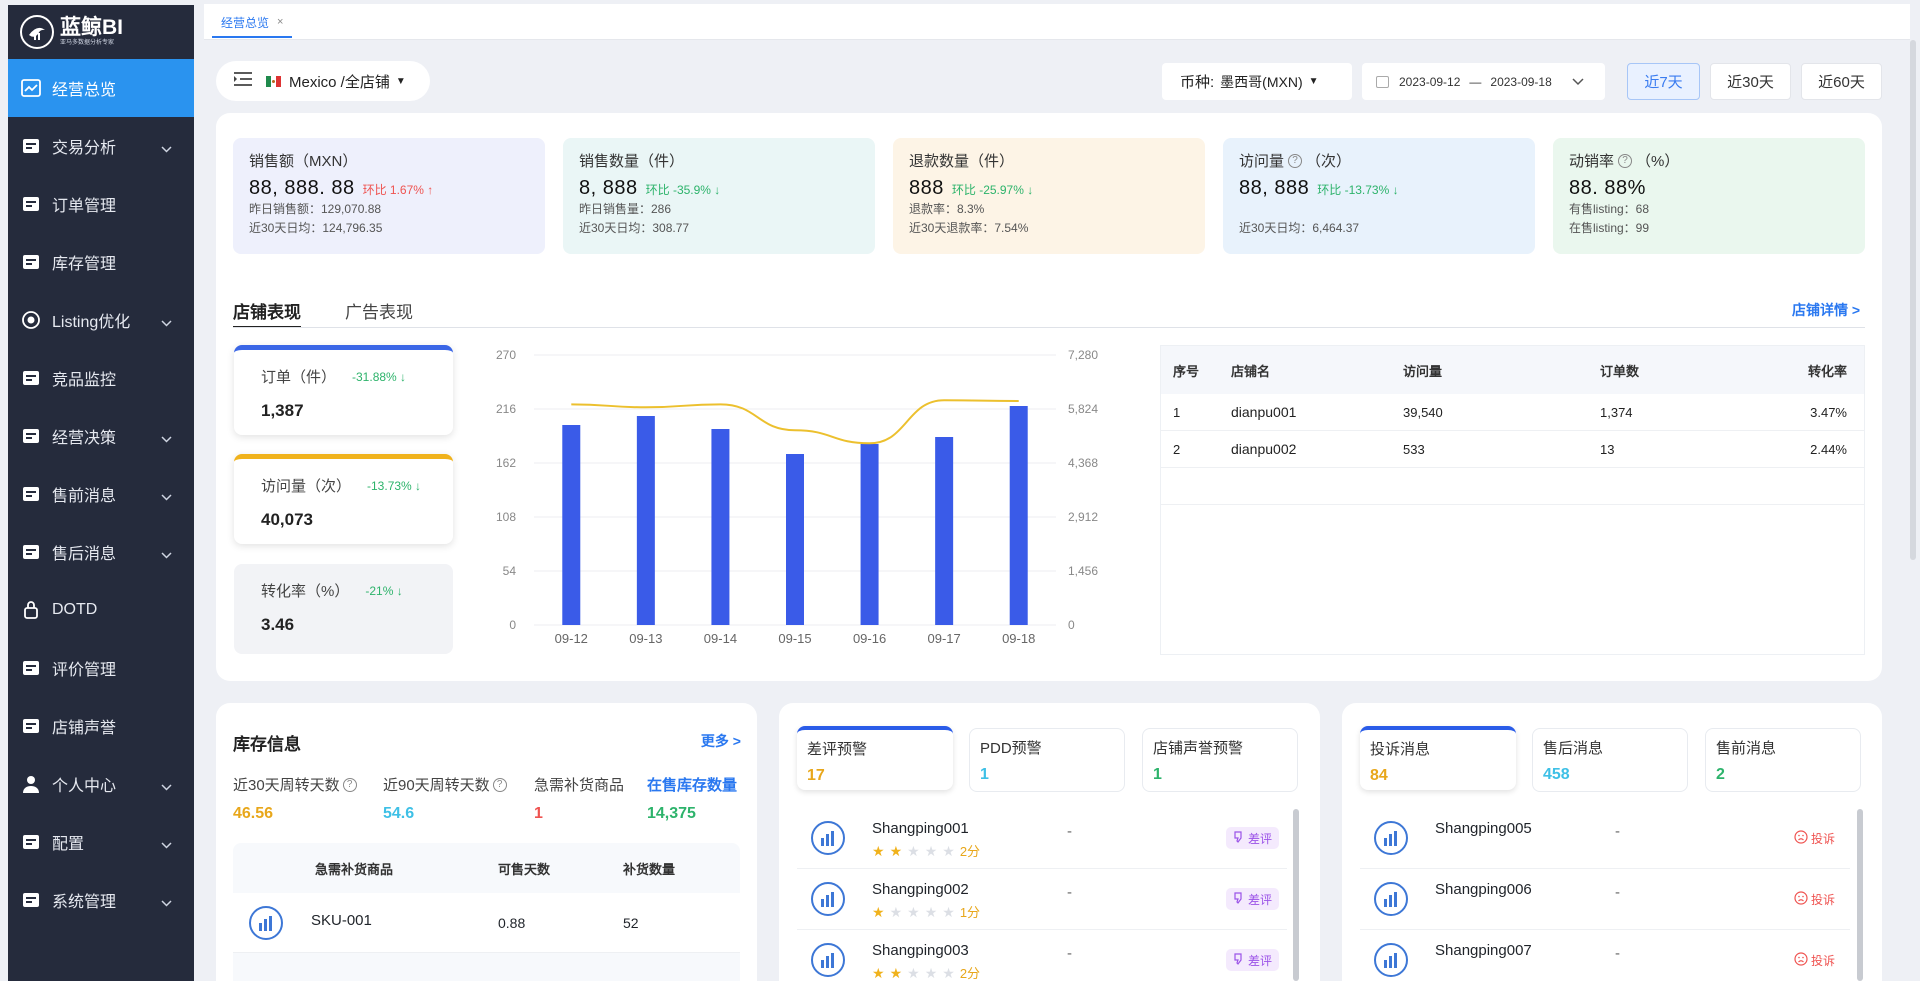 Image resolution: width=1920 pixels, height=981 pixels. I want to click on sidebar-item-10: 评价管理, so click(101, 668).